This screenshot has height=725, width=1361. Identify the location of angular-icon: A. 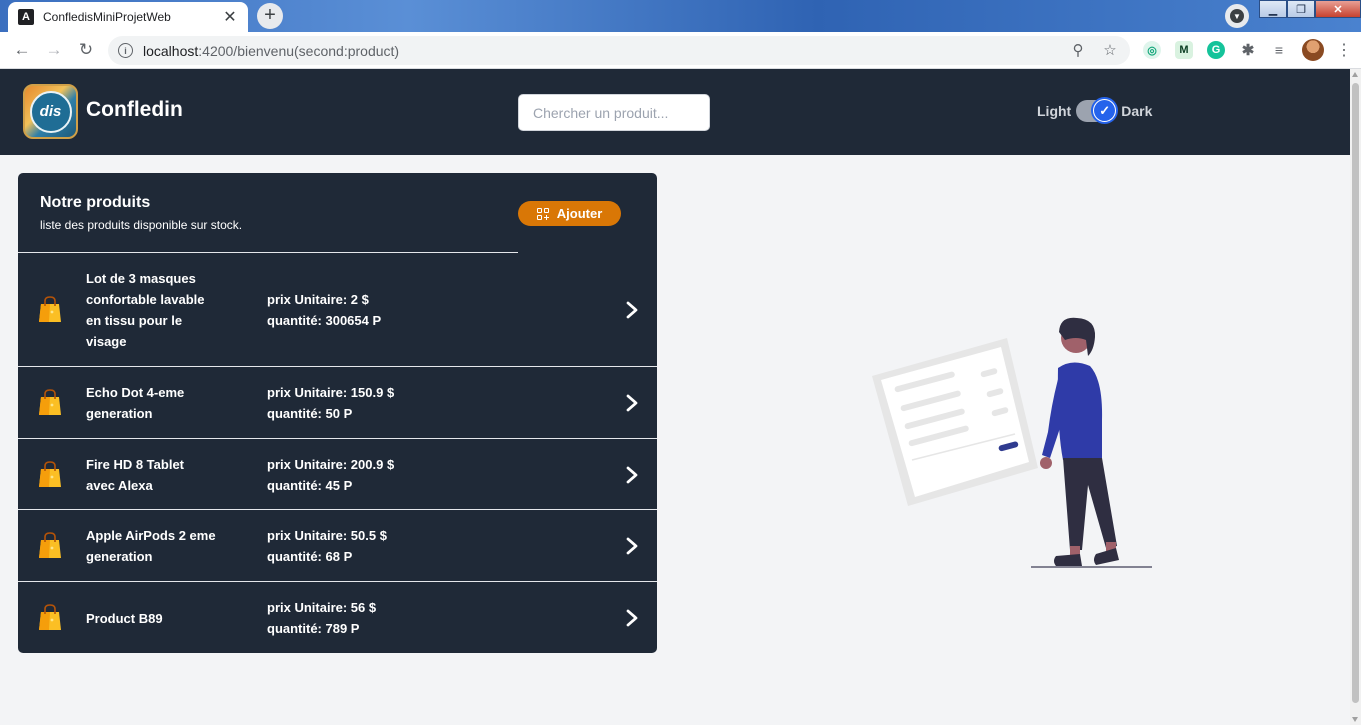
(26, 17).